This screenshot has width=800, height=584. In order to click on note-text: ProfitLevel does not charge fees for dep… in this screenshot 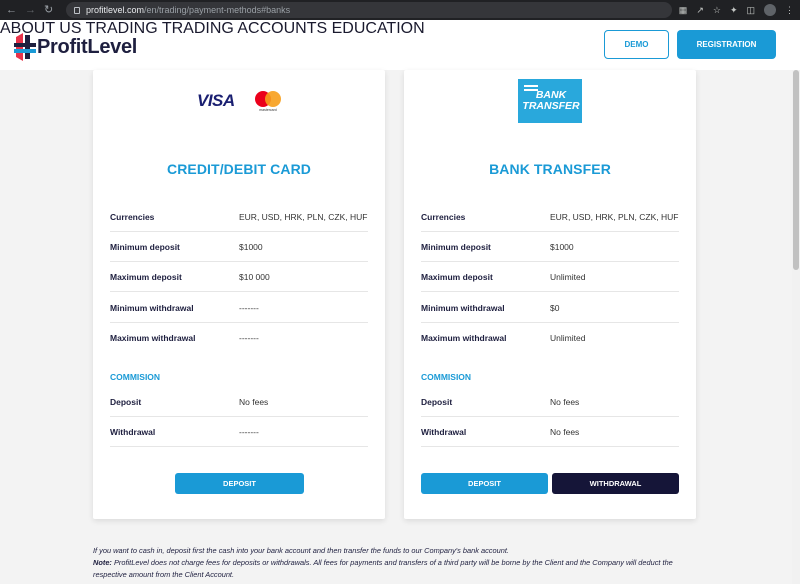, I will do `click(383, 568)`.